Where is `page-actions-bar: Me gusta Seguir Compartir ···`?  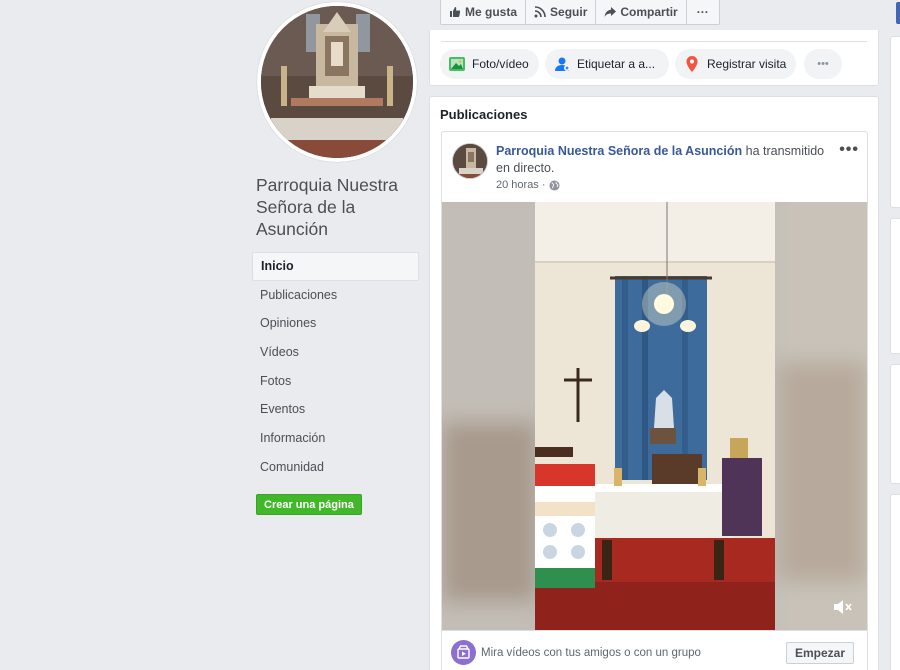
page-actions-bar: Me gusta Seguir Compartir ··· is located at coordinates (580, 12).